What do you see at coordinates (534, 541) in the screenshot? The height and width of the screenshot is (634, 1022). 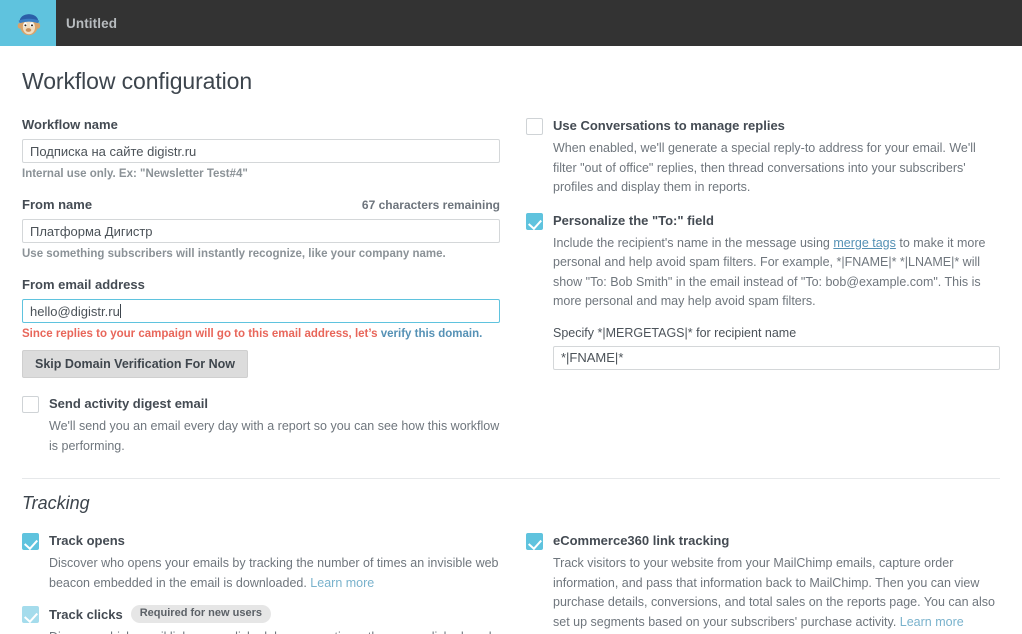 I see `ecommerce360-checkbox` at bounding box center [534, 541].